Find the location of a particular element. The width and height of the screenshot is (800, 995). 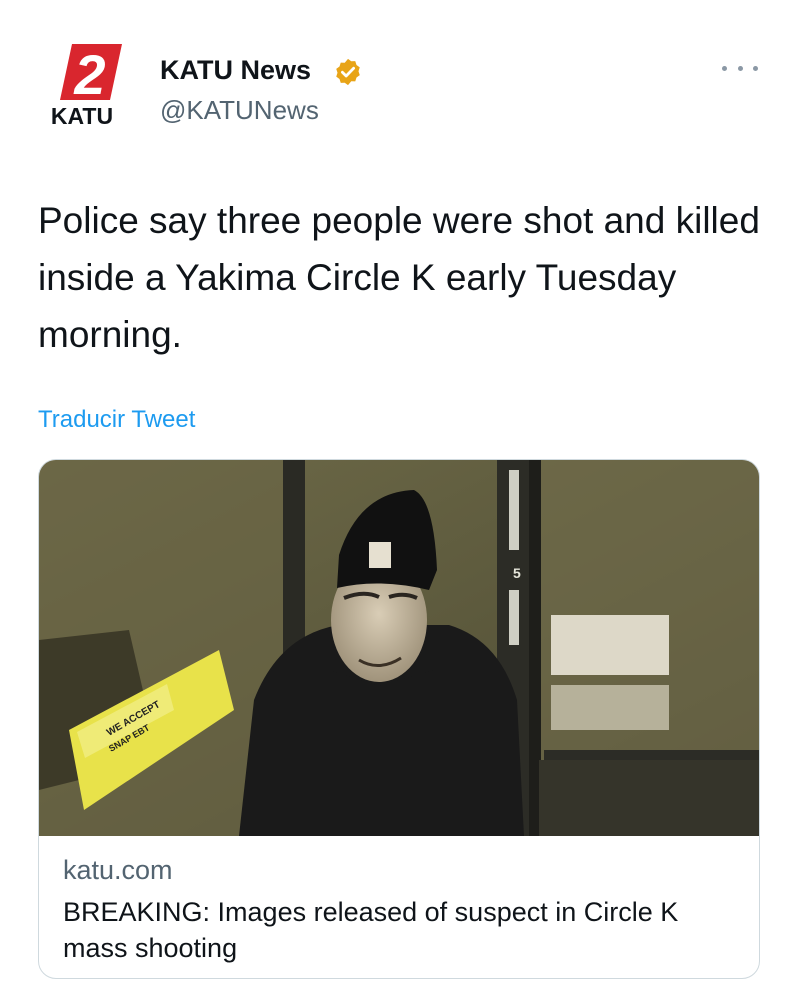

more-horizontal-icon is located at coordinates (740, 68).